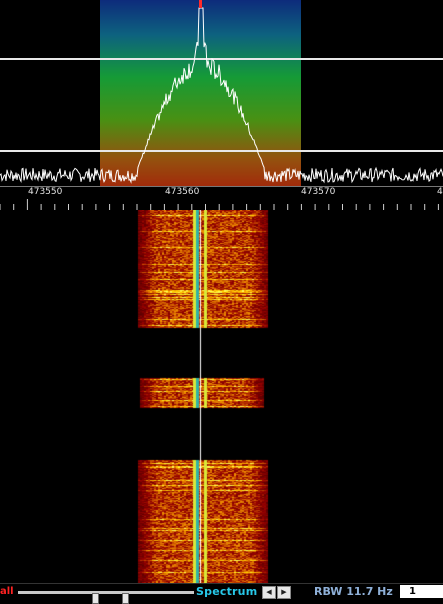  I want to click on freq-tick-label: 473570, so click(318, 192).